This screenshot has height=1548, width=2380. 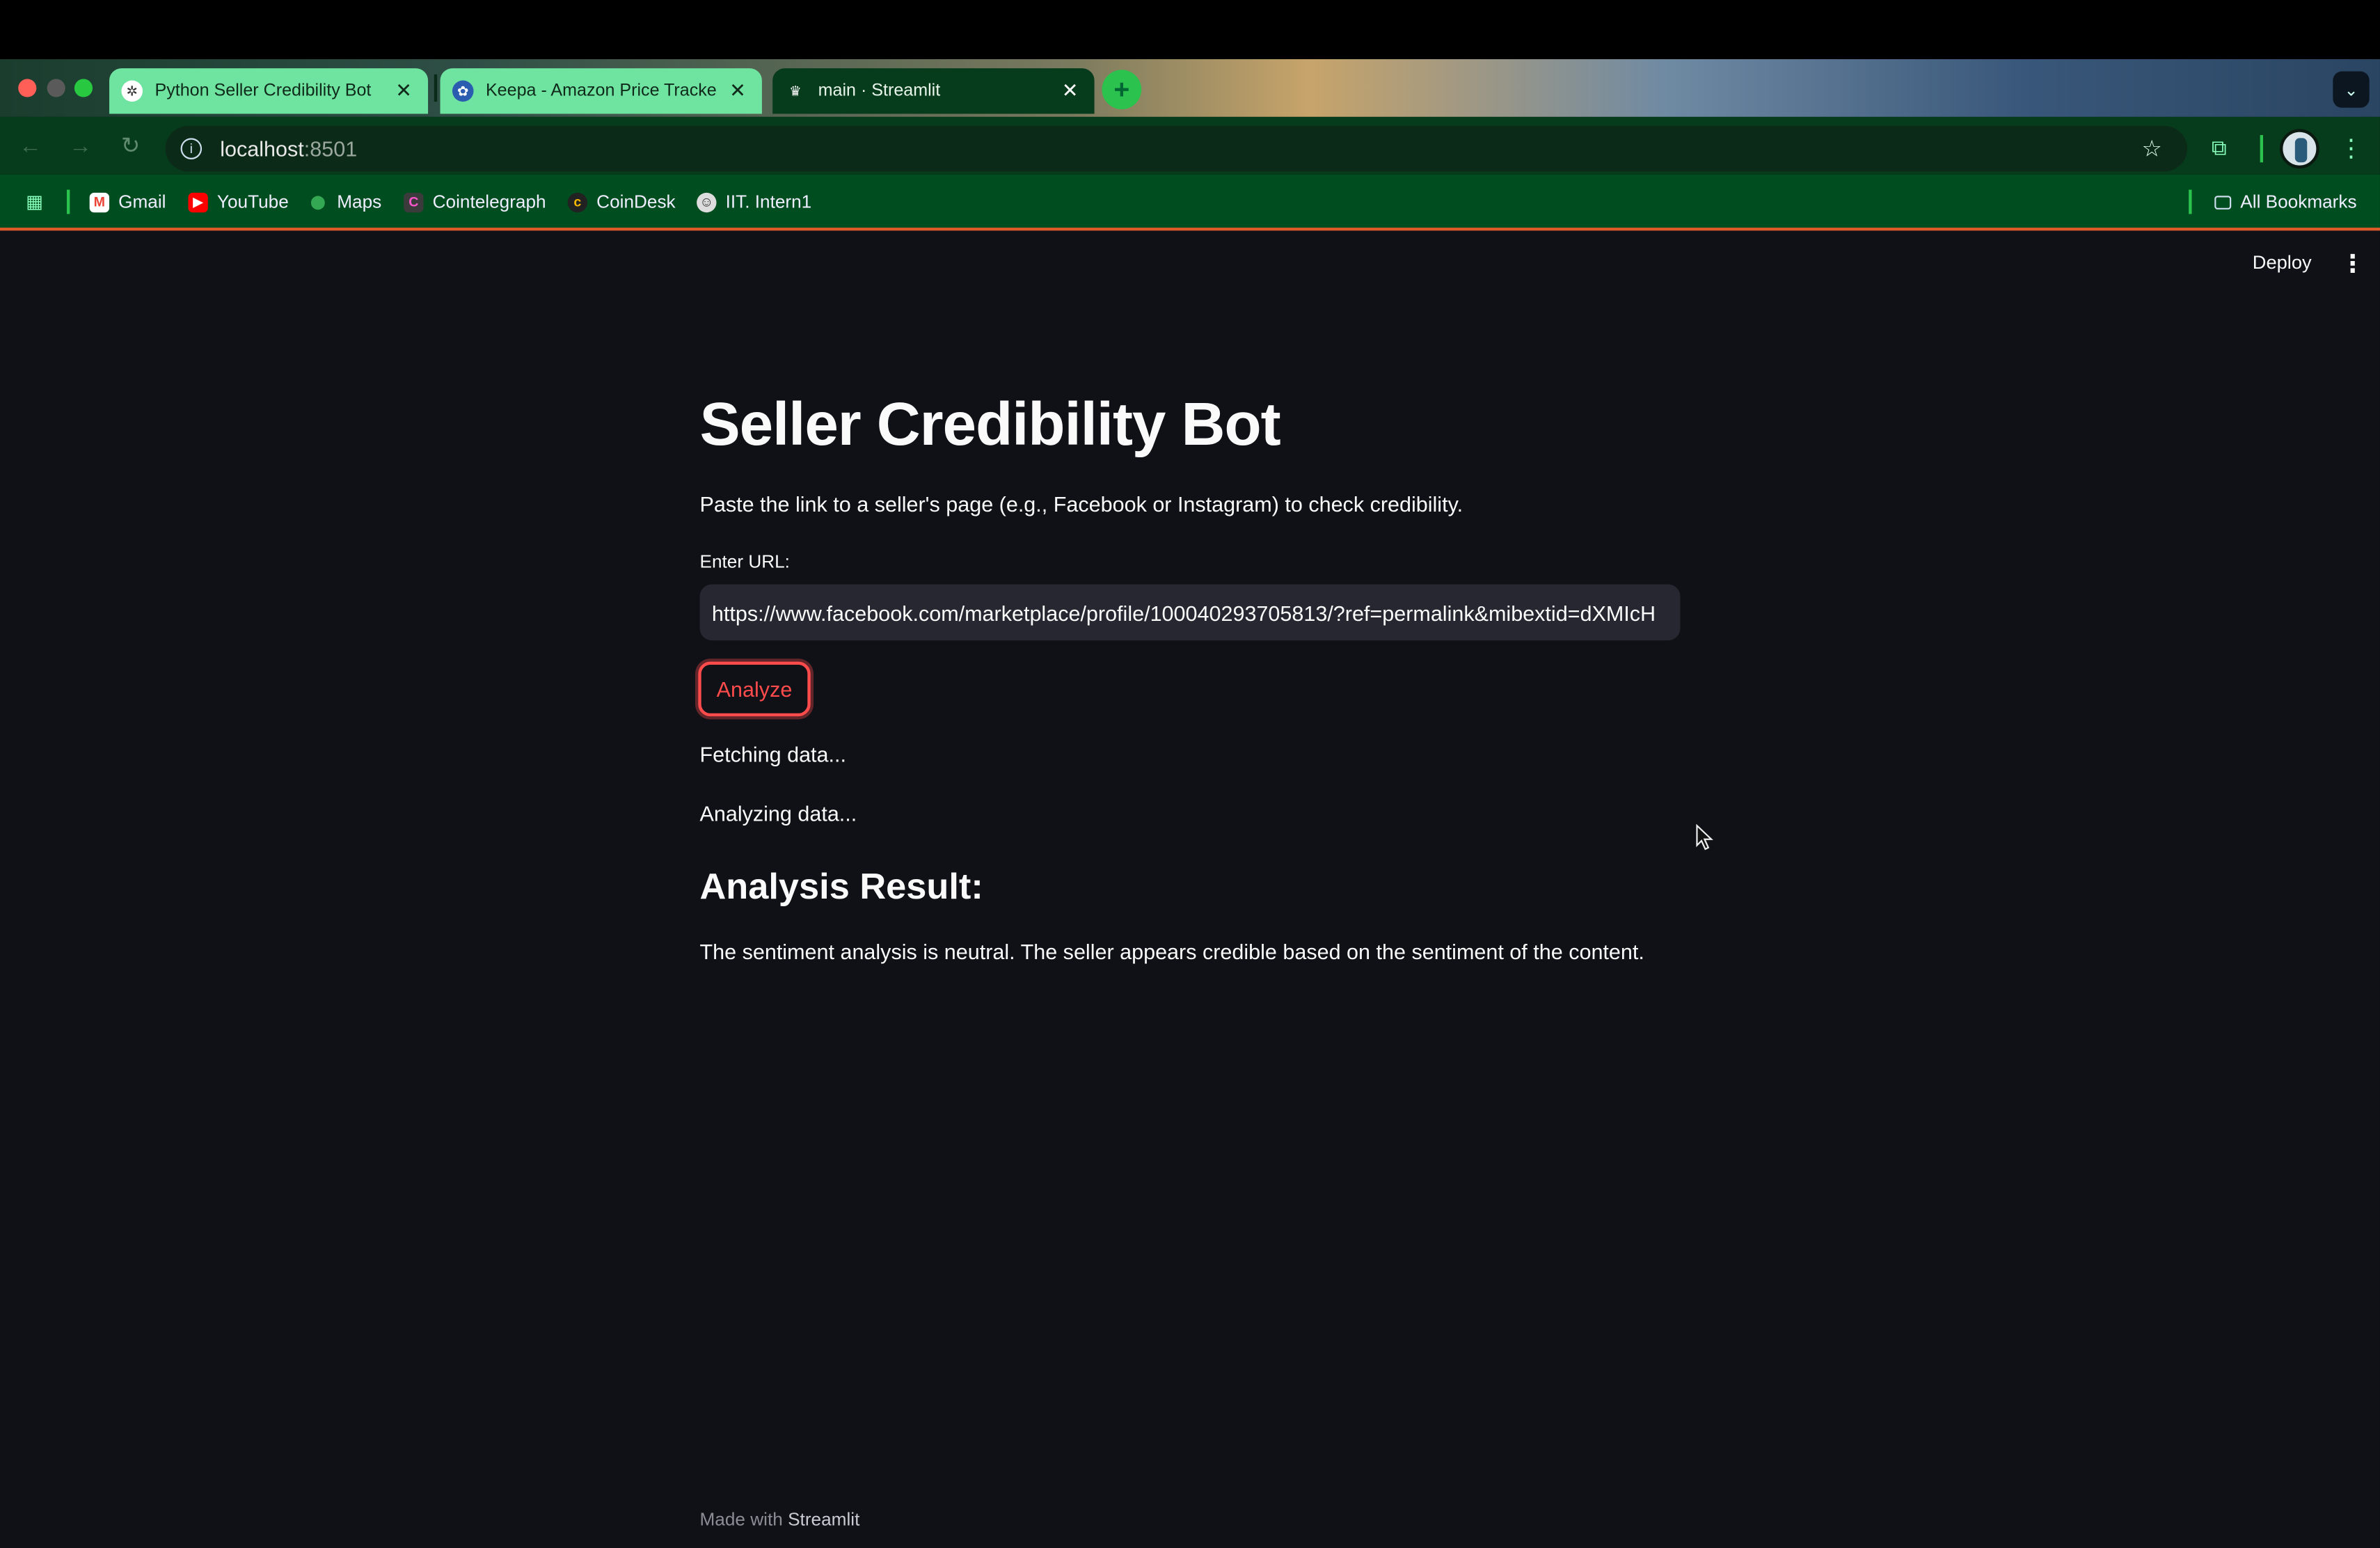 What do you see at coordinates (80, 145) in the screenshot?
I see `forward-arrow-icon: →` at bounding box center [80, 145].